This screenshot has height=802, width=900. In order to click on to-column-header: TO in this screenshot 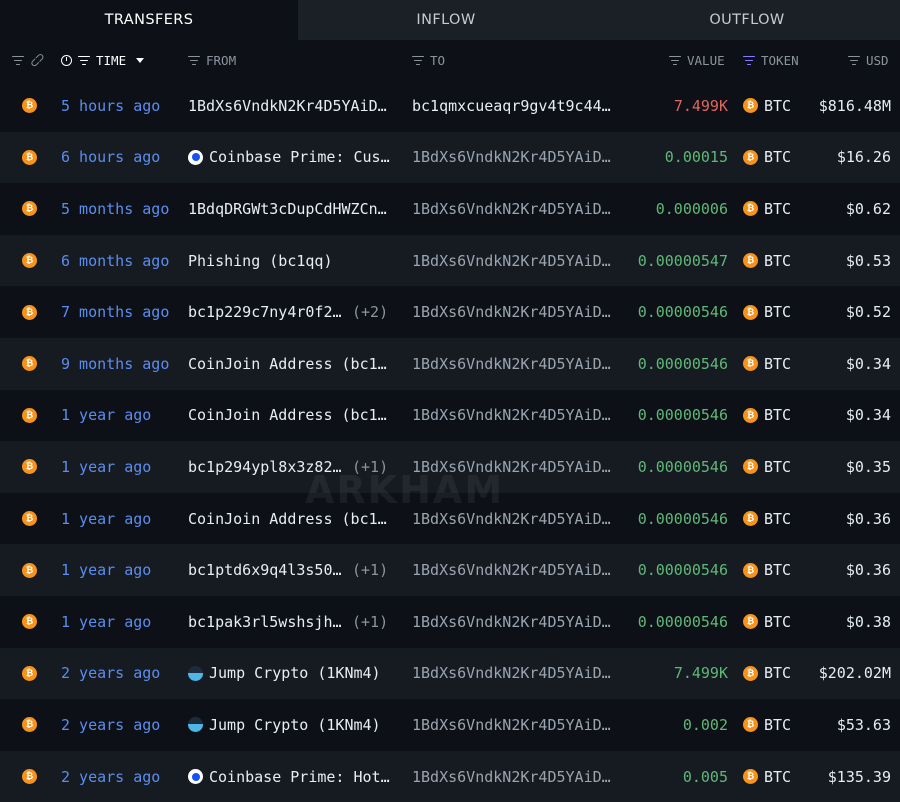, I will do `click(428, 60)`.